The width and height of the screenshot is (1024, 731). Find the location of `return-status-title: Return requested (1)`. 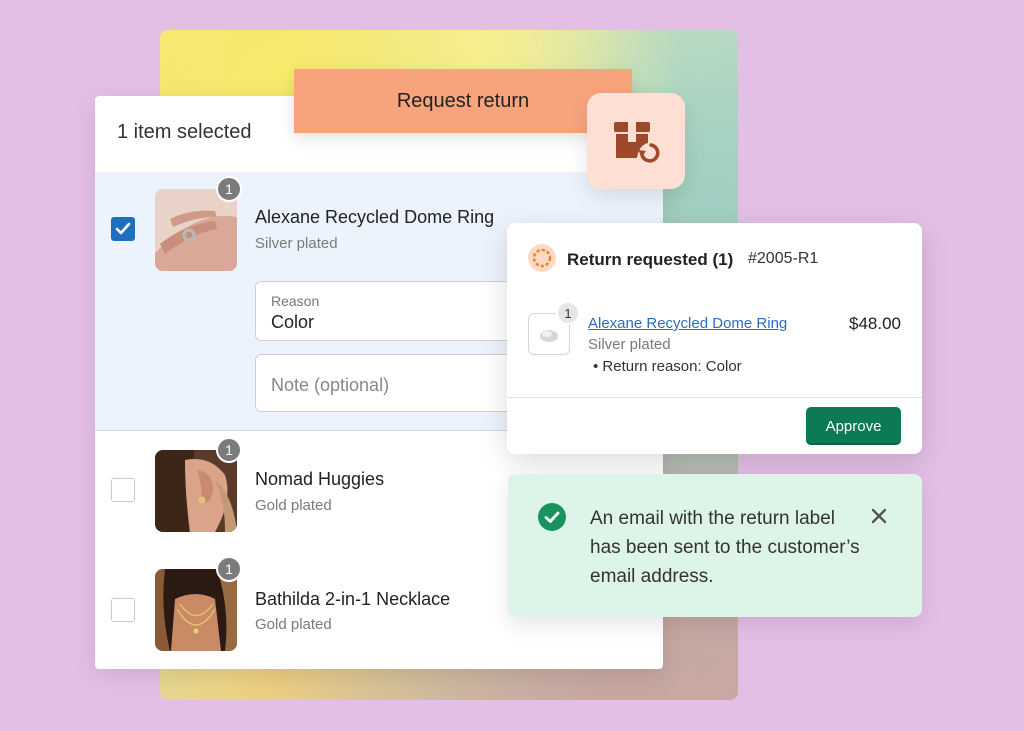

return-status-title: Return requested (1) is located at coordinates (650, 259).